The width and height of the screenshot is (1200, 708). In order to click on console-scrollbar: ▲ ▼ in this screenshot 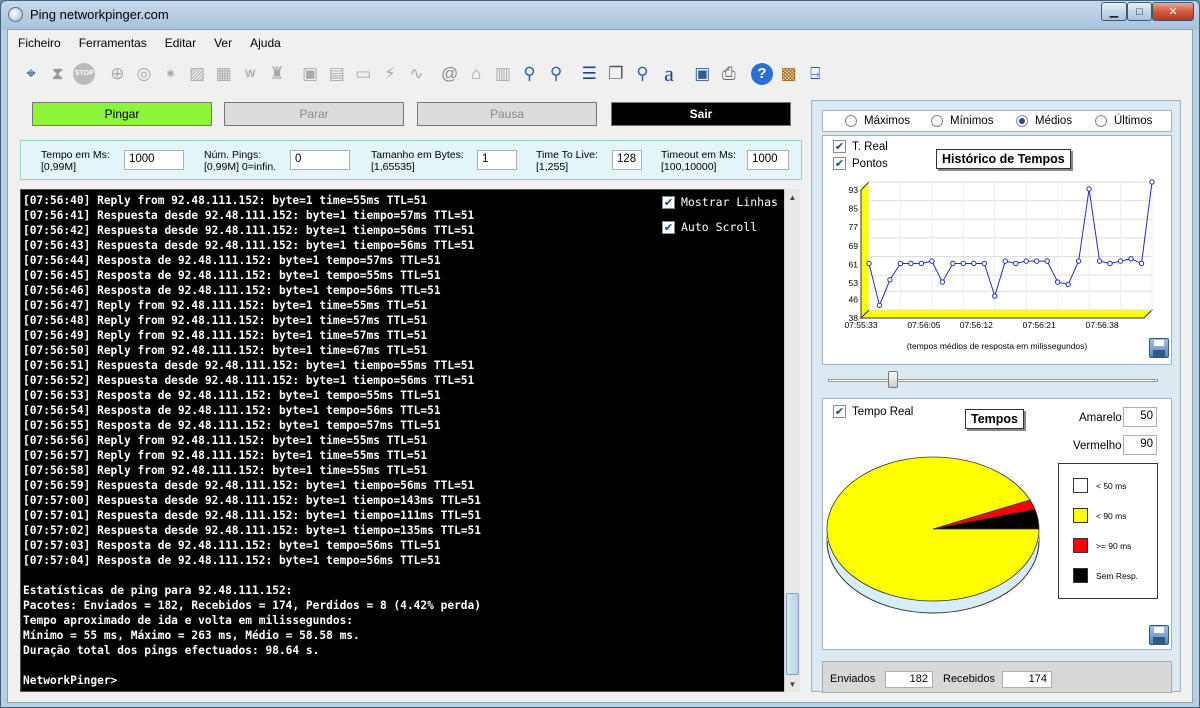, I will do `click(792, 440)`.